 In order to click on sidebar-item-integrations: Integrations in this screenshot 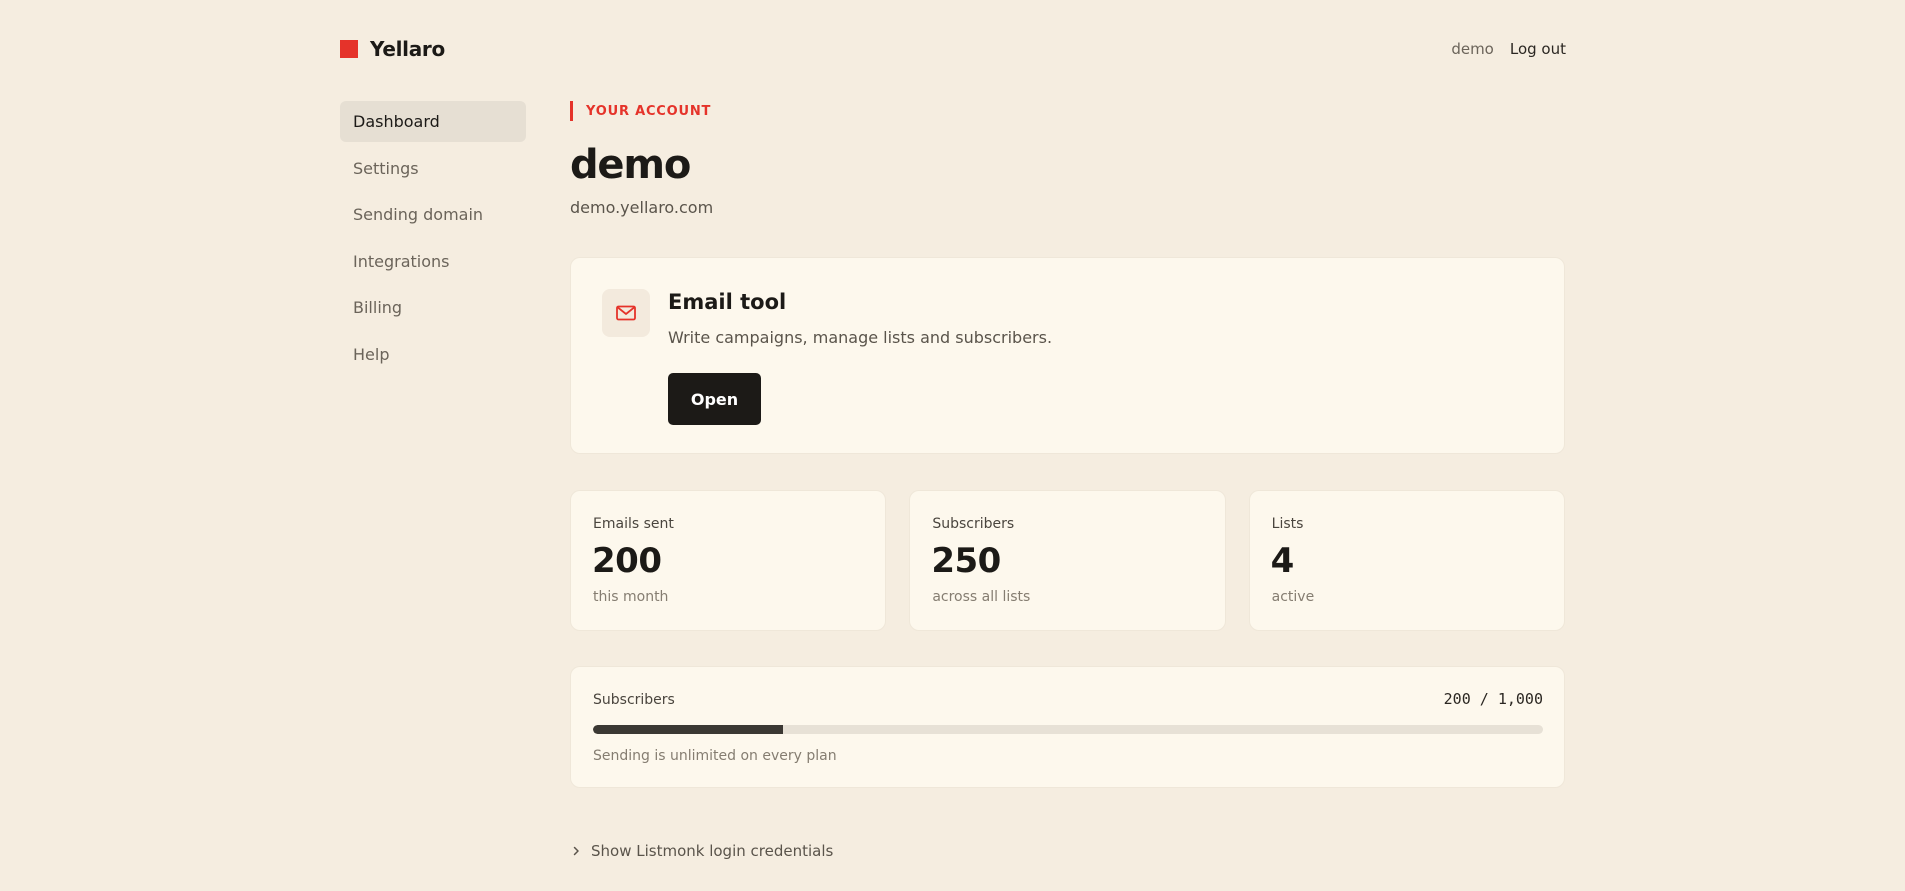, I will do `click(433, 261)`.